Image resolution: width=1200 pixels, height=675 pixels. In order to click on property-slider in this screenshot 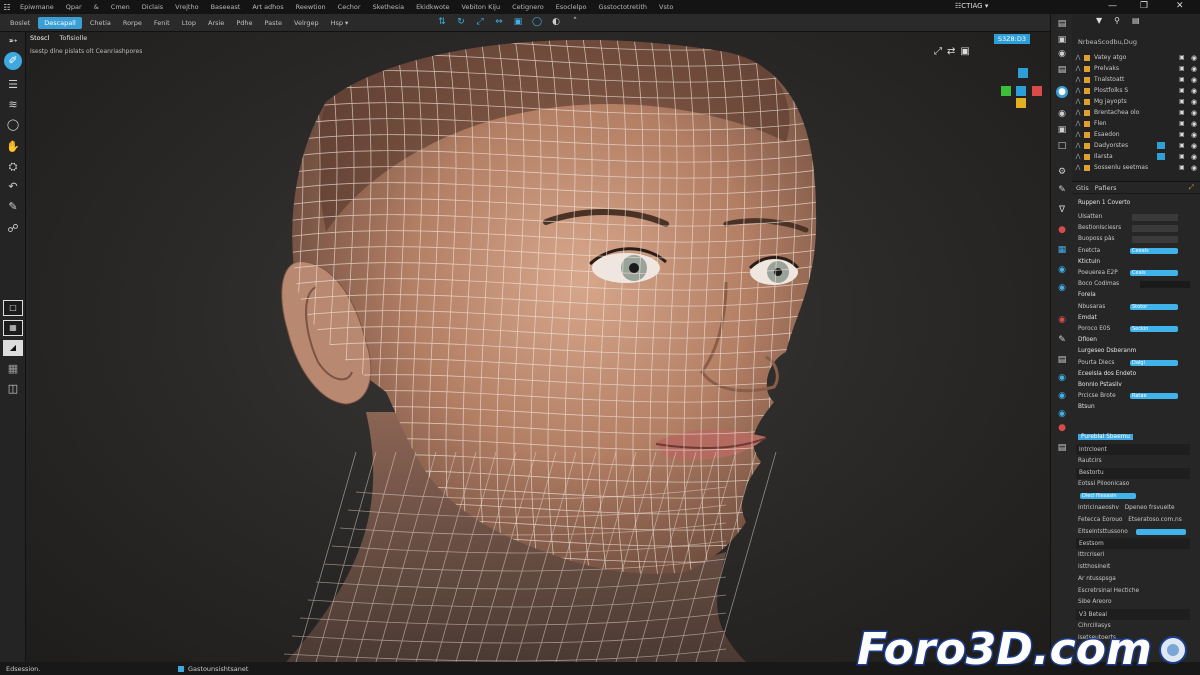, I will do `click(1161, 531)`.